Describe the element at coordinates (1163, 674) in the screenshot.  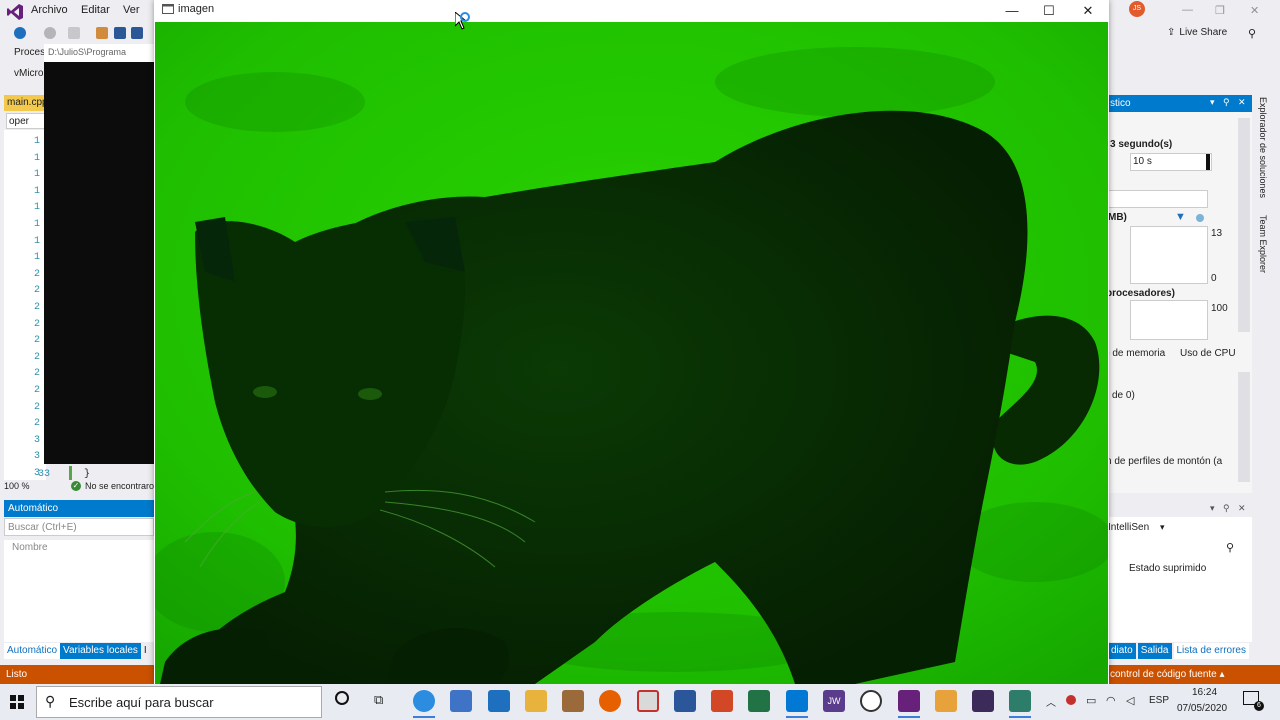
I see `source-control-label: control de código fuente` at that location.